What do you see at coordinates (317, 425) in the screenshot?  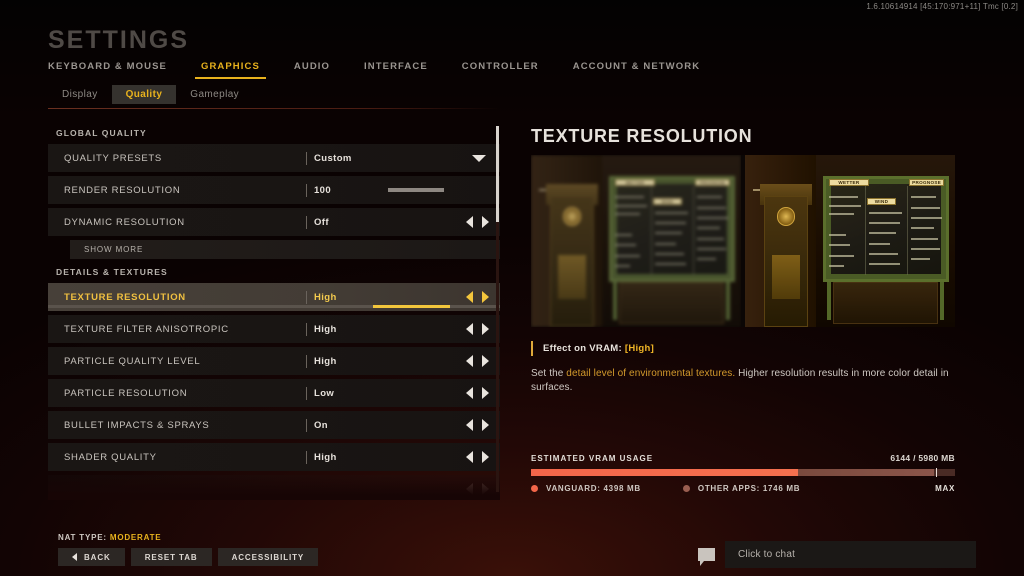 I see `setting-value-group: On` at bounding box center [317, 425].